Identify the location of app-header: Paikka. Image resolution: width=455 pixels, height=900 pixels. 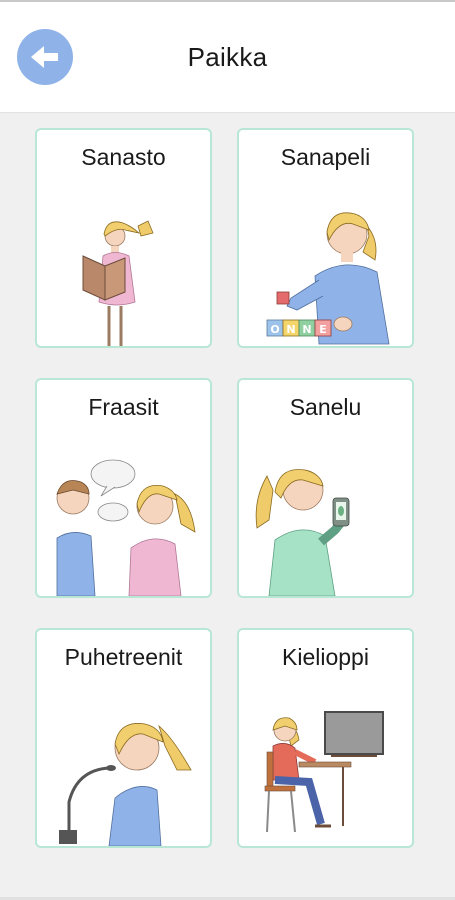
(227, 57).